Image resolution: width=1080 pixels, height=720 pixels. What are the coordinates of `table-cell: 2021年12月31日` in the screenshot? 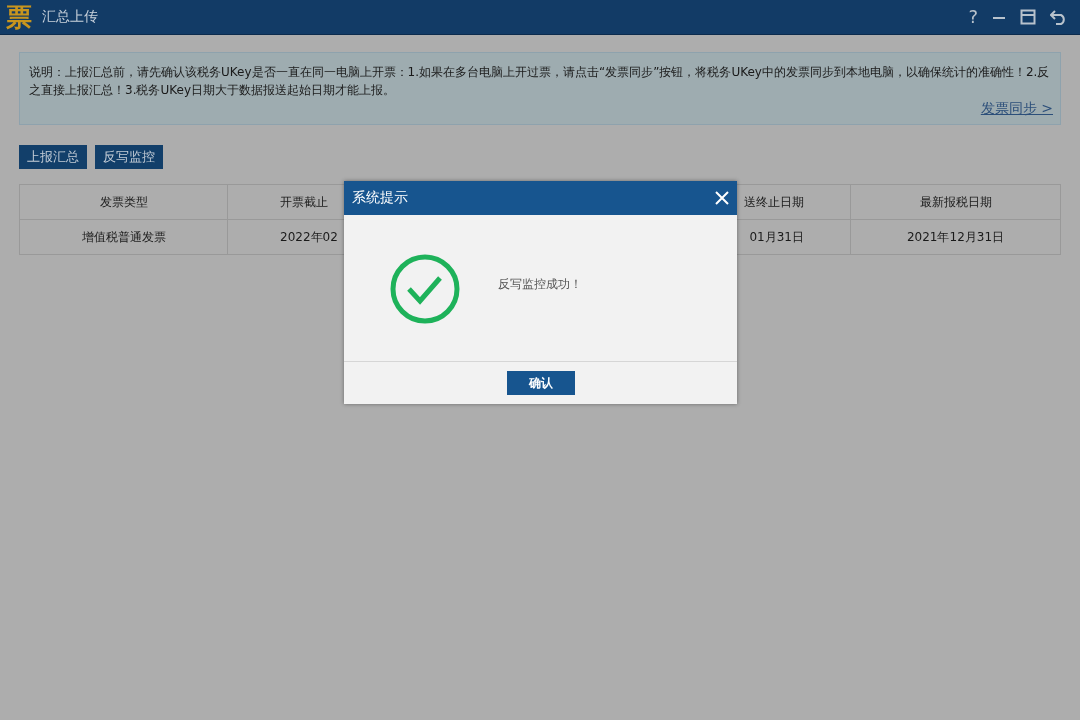 It's located at (955, 237).